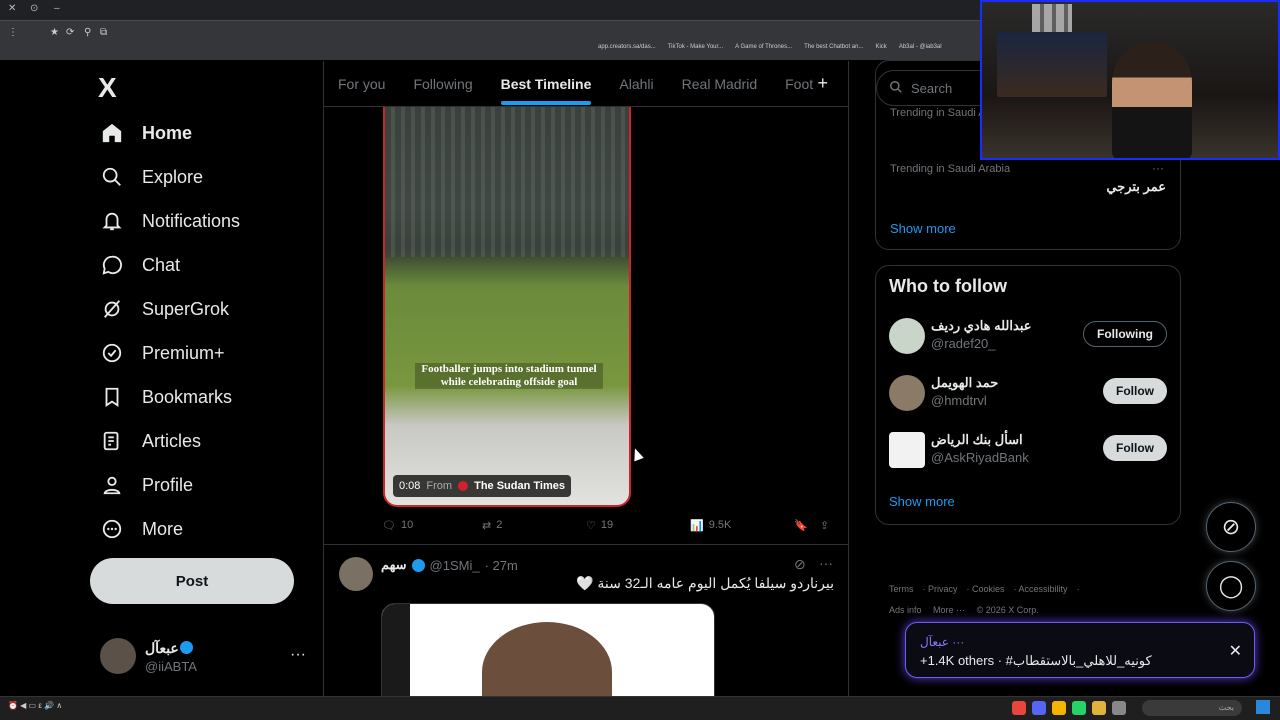 The height and width of the screenshot is (720, 1280). Describe the element at coordinates (107, 88) in the screenshot. I see `x-logo: X` at that location.